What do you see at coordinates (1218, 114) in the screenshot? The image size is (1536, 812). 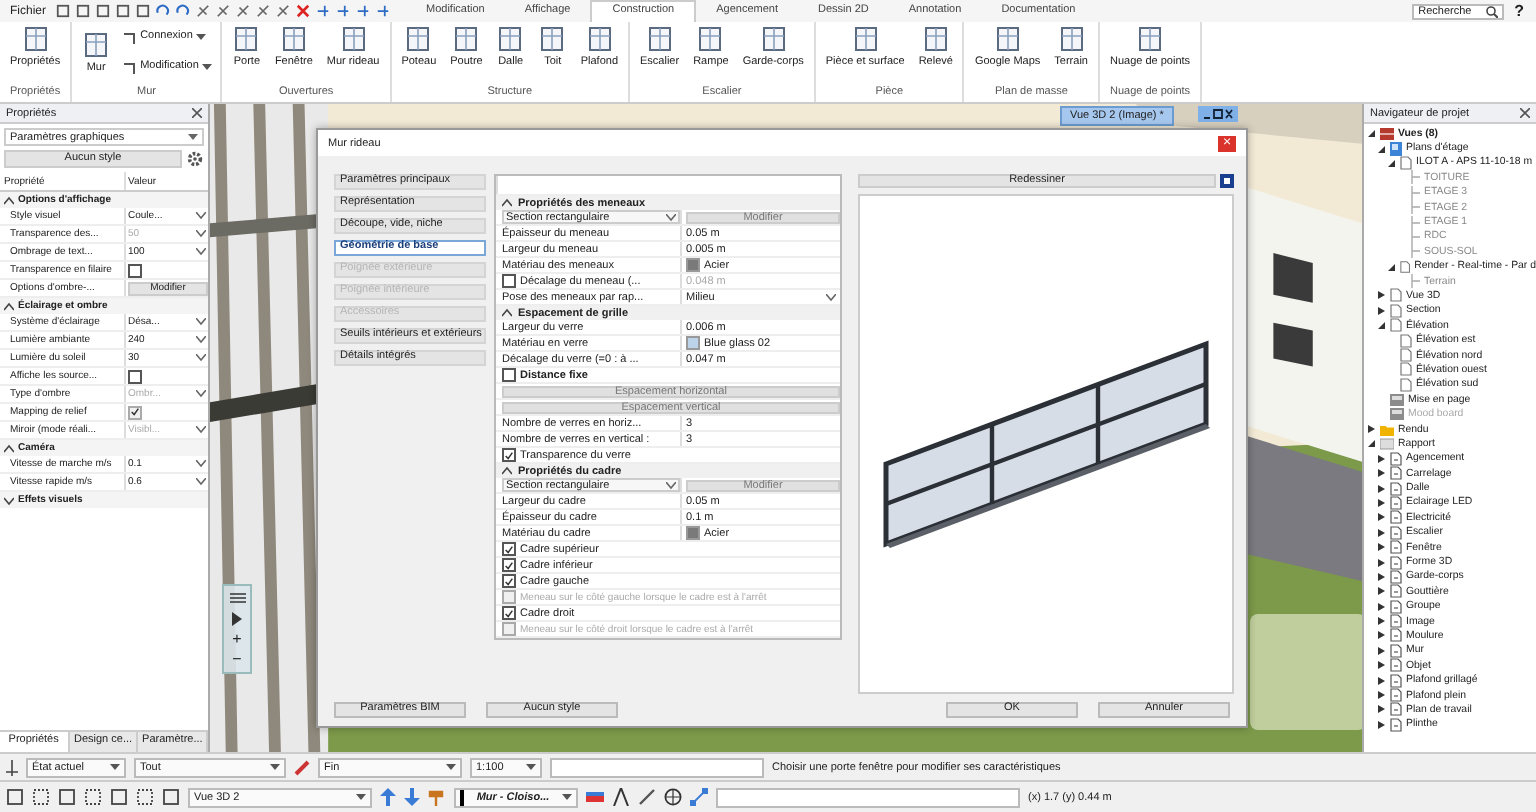 I see `window-controls` at bounding box center [1218, 114].